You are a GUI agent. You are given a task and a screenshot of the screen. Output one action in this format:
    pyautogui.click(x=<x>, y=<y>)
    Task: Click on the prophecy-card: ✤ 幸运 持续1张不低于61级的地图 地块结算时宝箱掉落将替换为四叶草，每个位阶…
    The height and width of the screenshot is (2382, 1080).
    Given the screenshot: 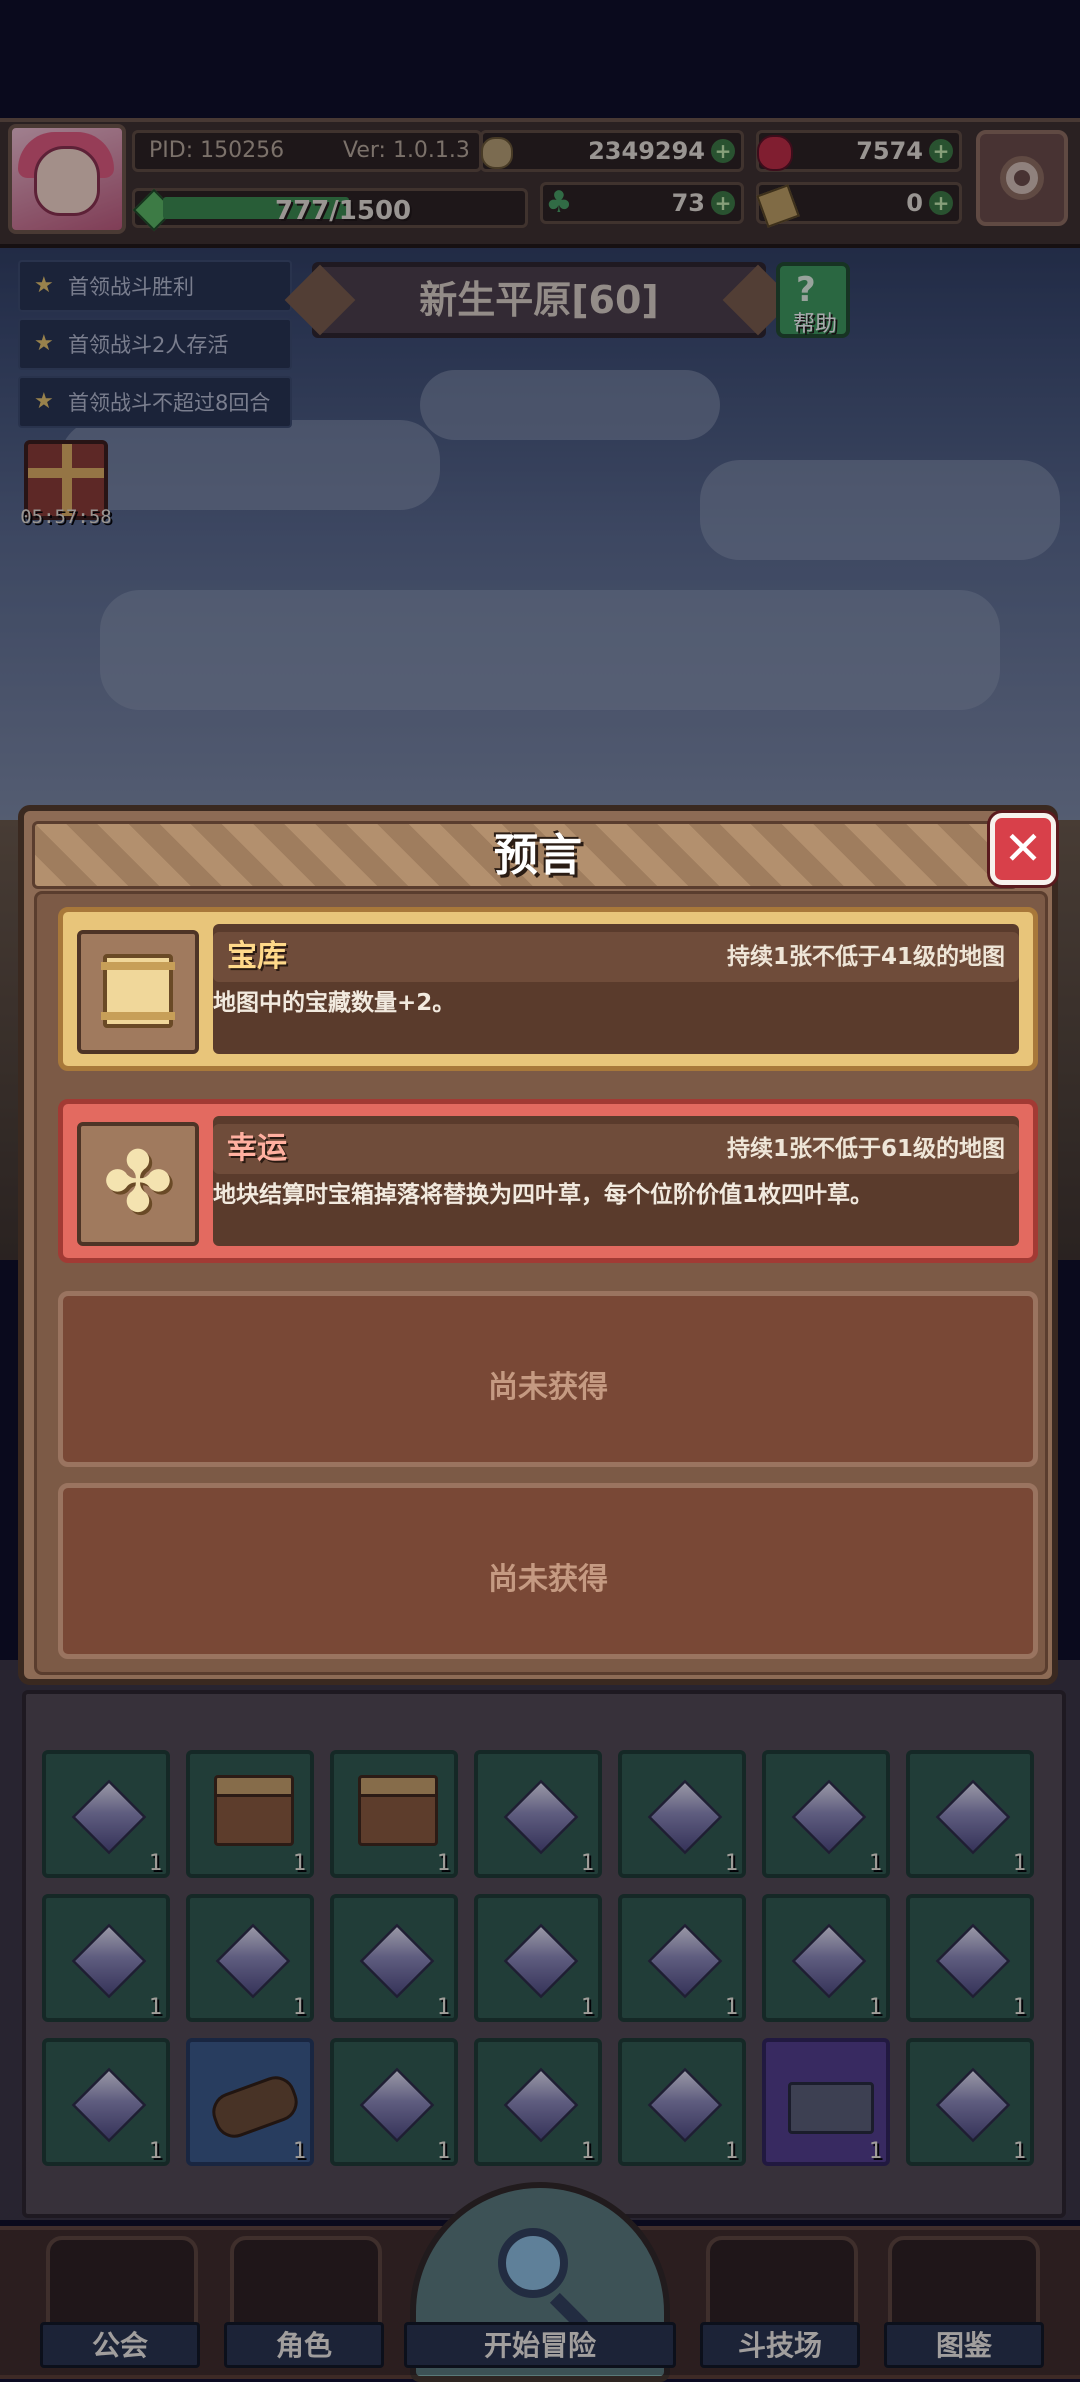 What is the action you would take?
    pyautogui.click(x=548, y=1181)
    